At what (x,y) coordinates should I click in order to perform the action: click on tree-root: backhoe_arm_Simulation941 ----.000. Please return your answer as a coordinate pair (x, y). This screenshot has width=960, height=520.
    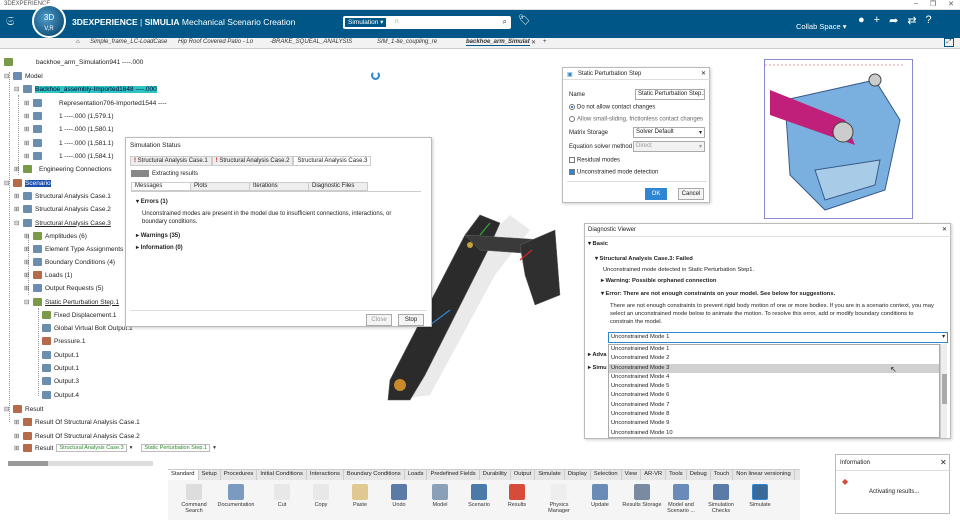
    Looking at the image, I should click on (73, 62).